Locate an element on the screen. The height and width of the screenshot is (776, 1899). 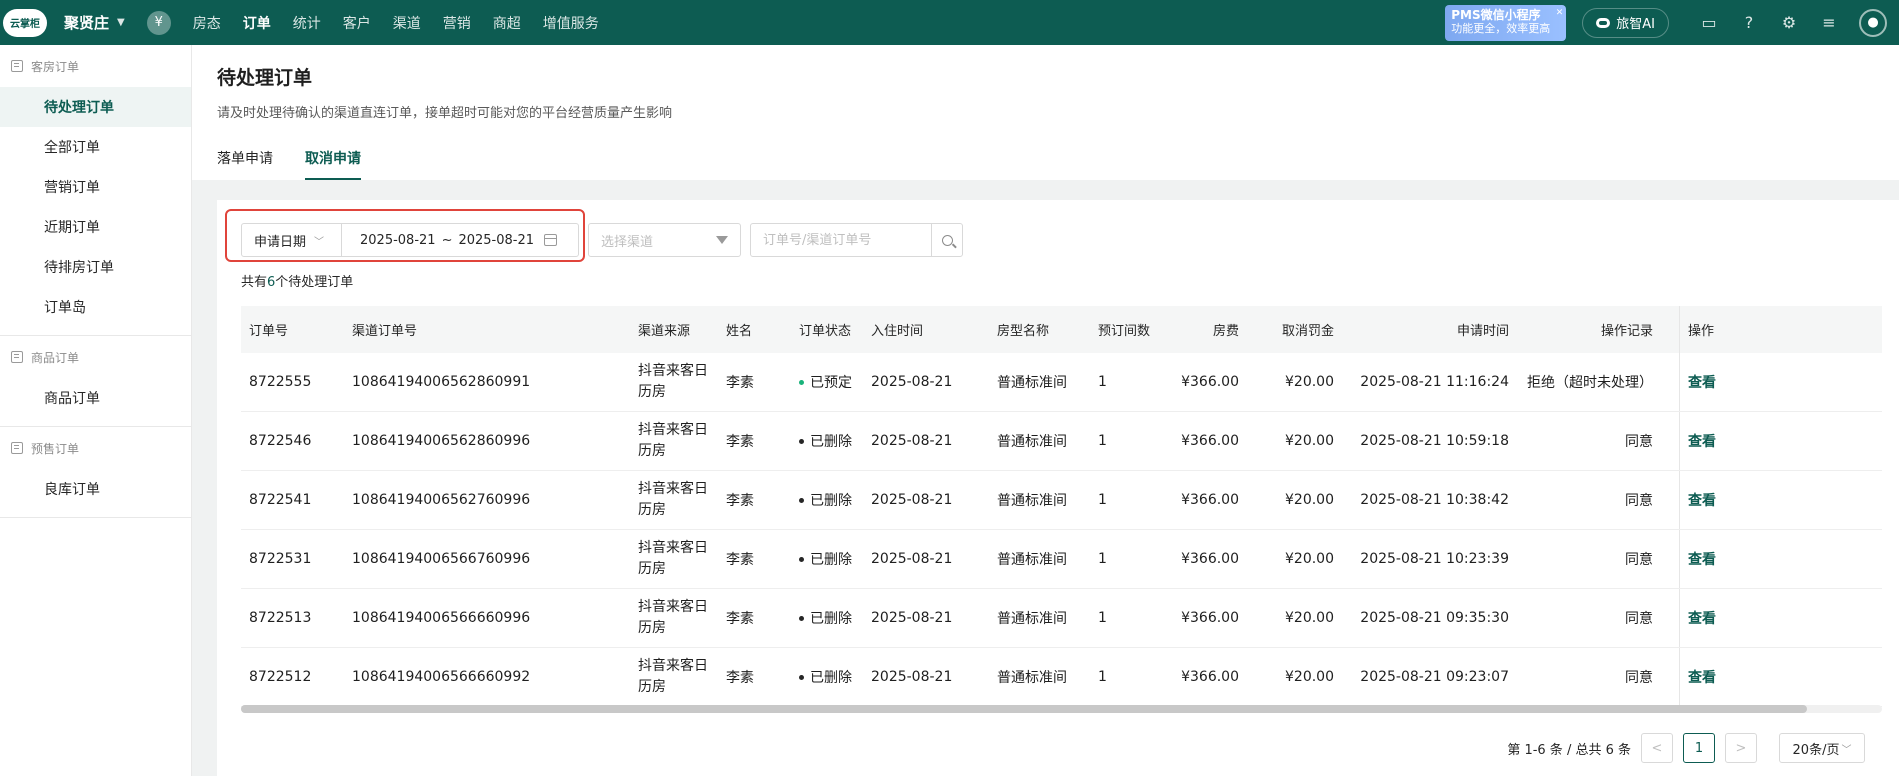
status-dot-icon is located at coordinates (801, 382).